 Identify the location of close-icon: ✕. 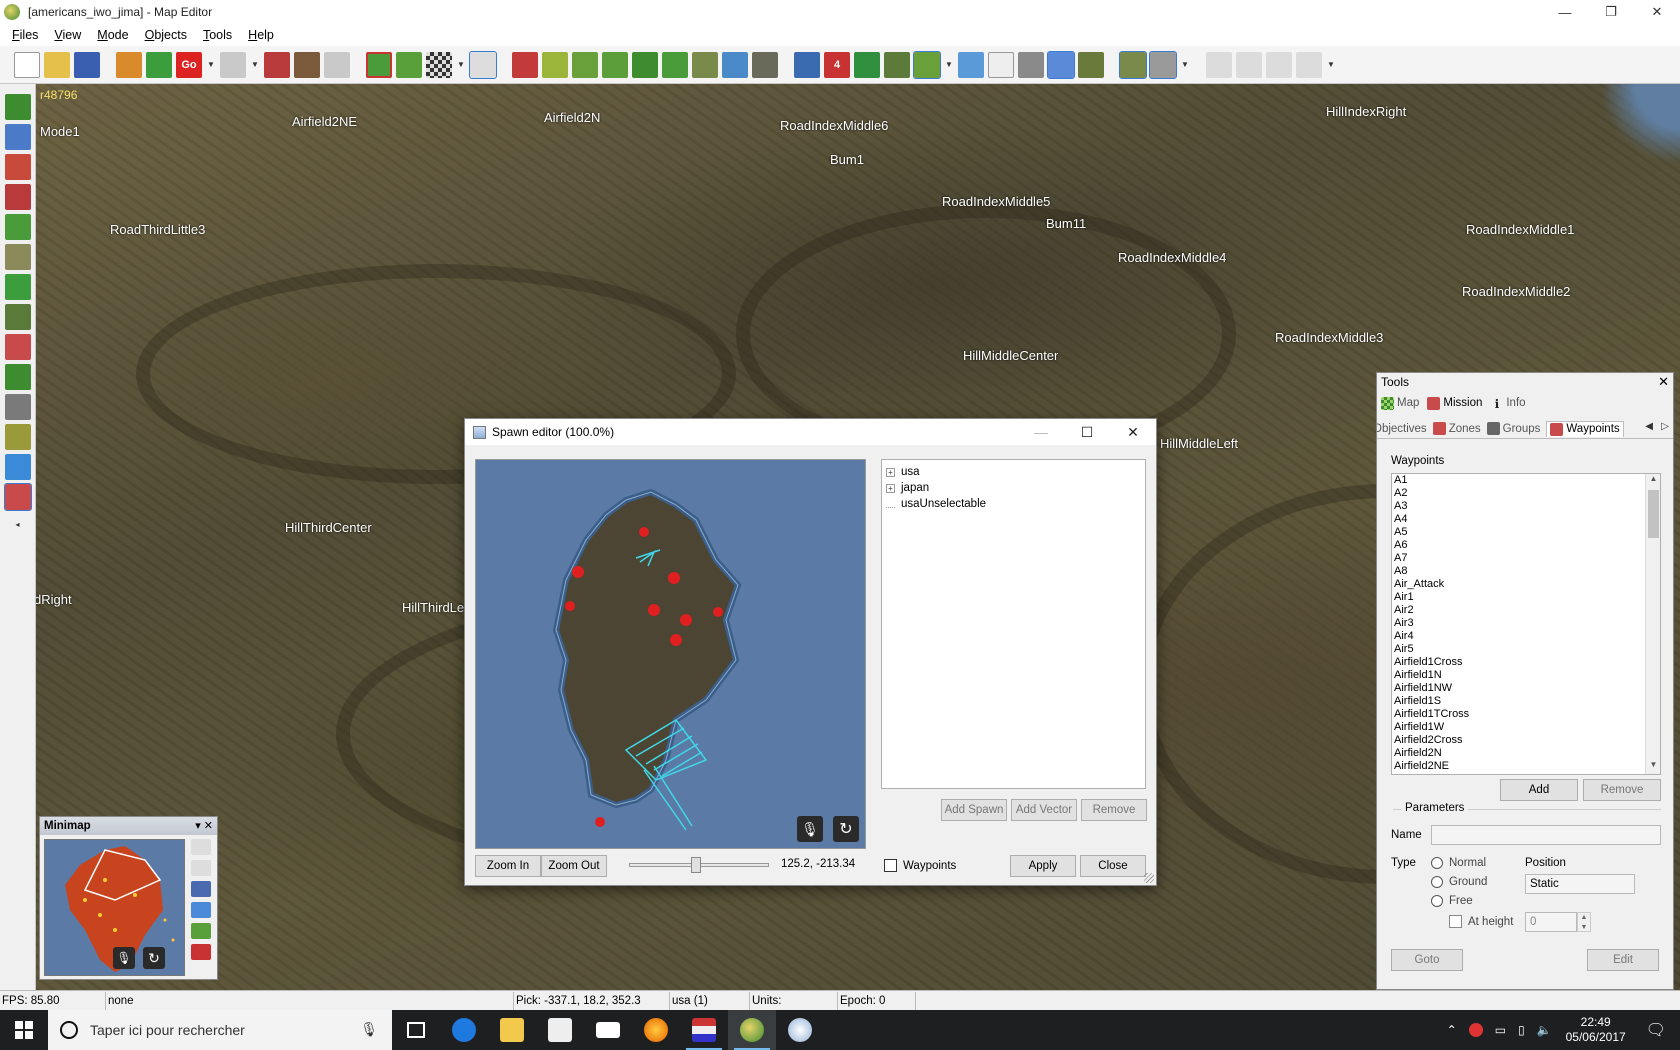
(1663, 382).